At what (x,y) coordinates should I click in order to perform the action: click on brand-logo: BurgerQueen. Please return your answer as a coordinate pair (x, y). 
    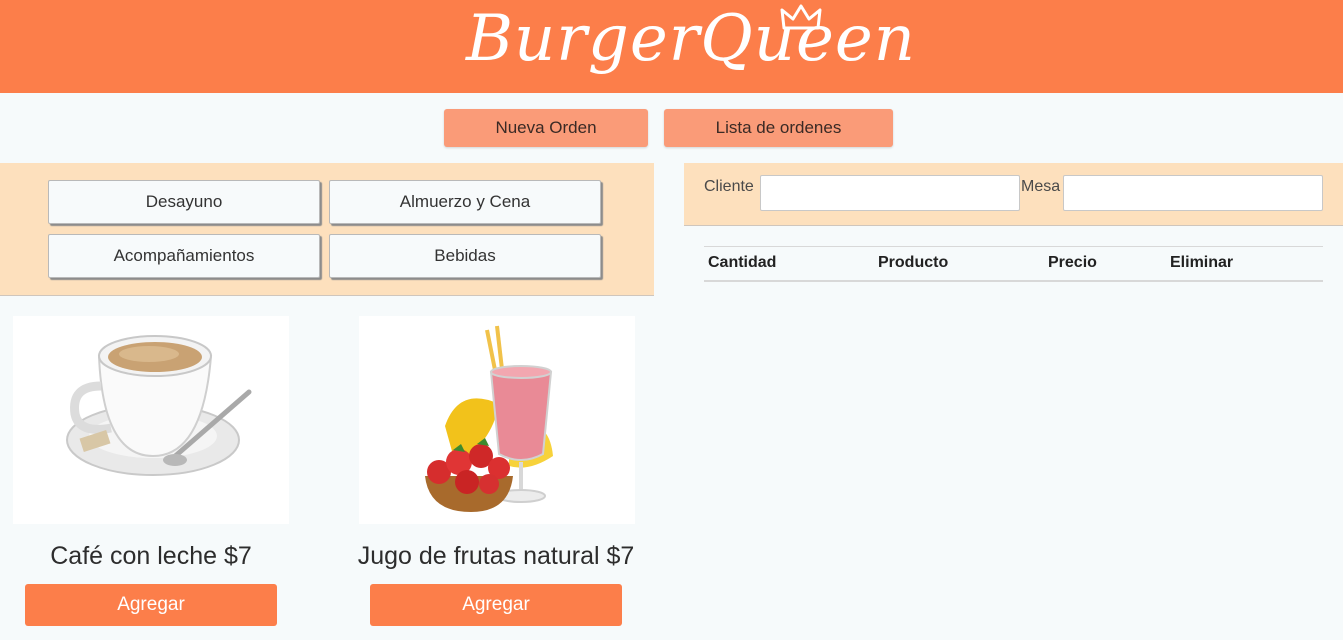
    Looking at the image, I should click on (671, 46).